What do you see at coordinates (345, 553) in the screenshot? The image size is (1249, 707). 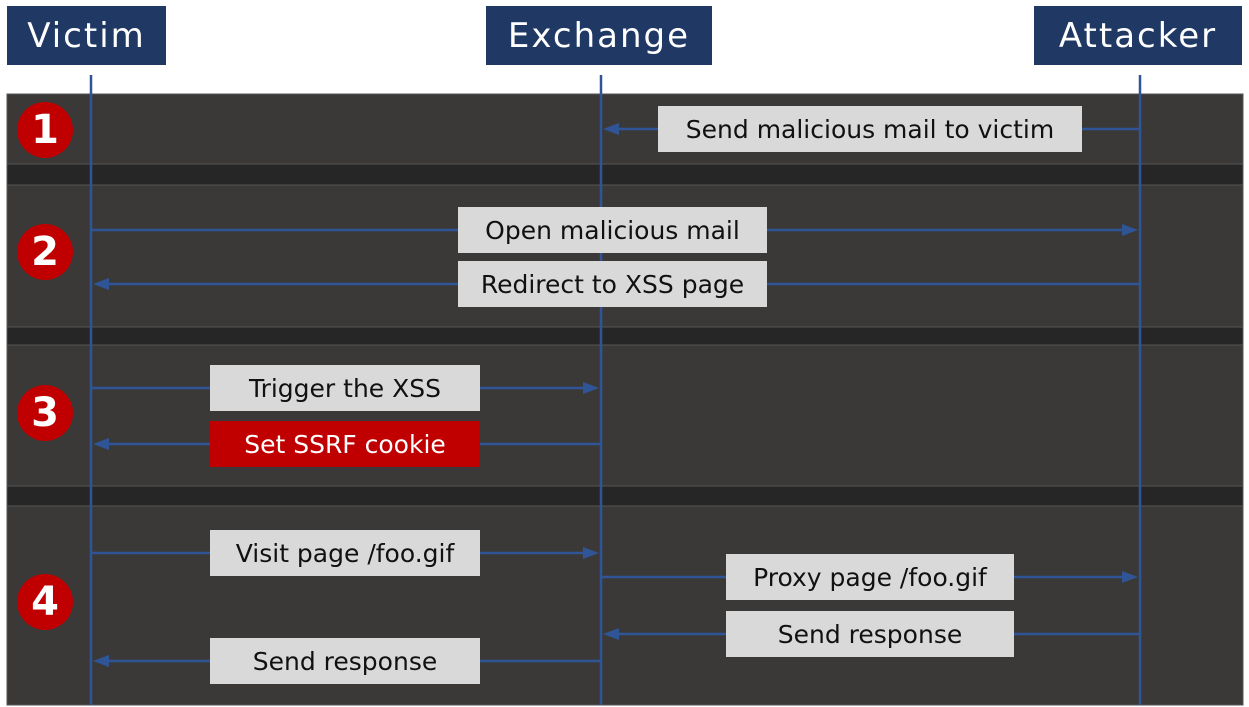 I see `message-label: Visit page /foo.gif` at bounding box center [345, 553].